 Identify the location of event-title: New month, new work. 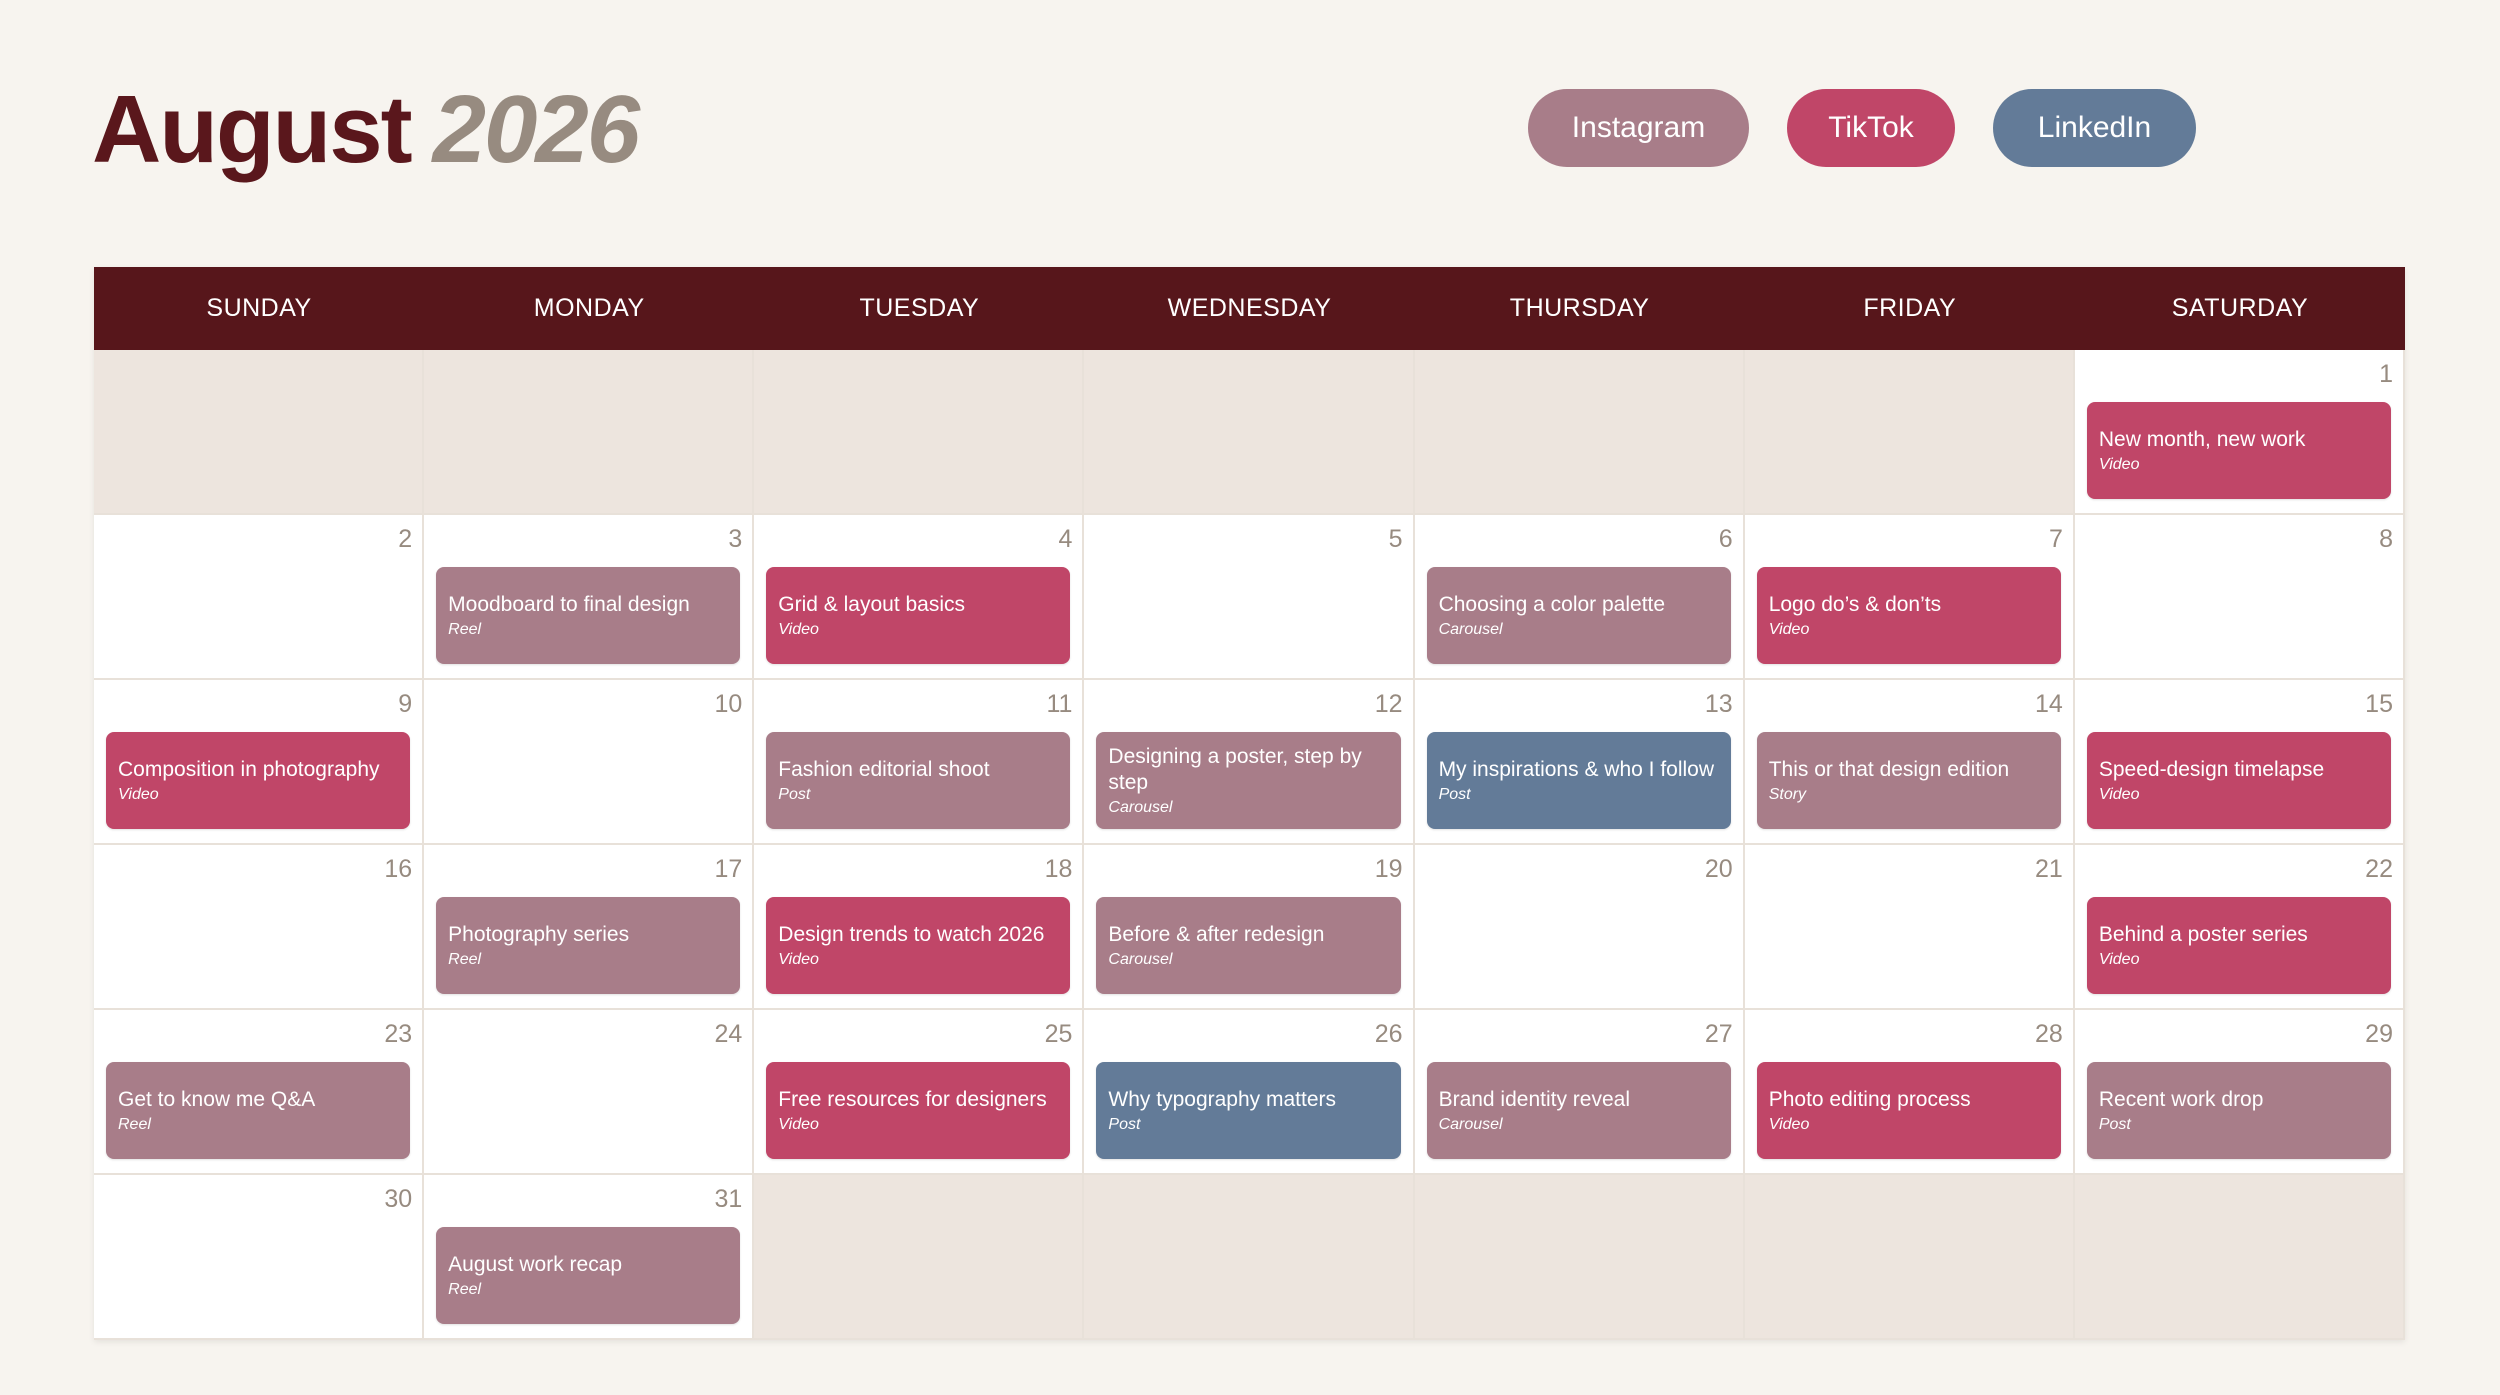
(2202, 440).